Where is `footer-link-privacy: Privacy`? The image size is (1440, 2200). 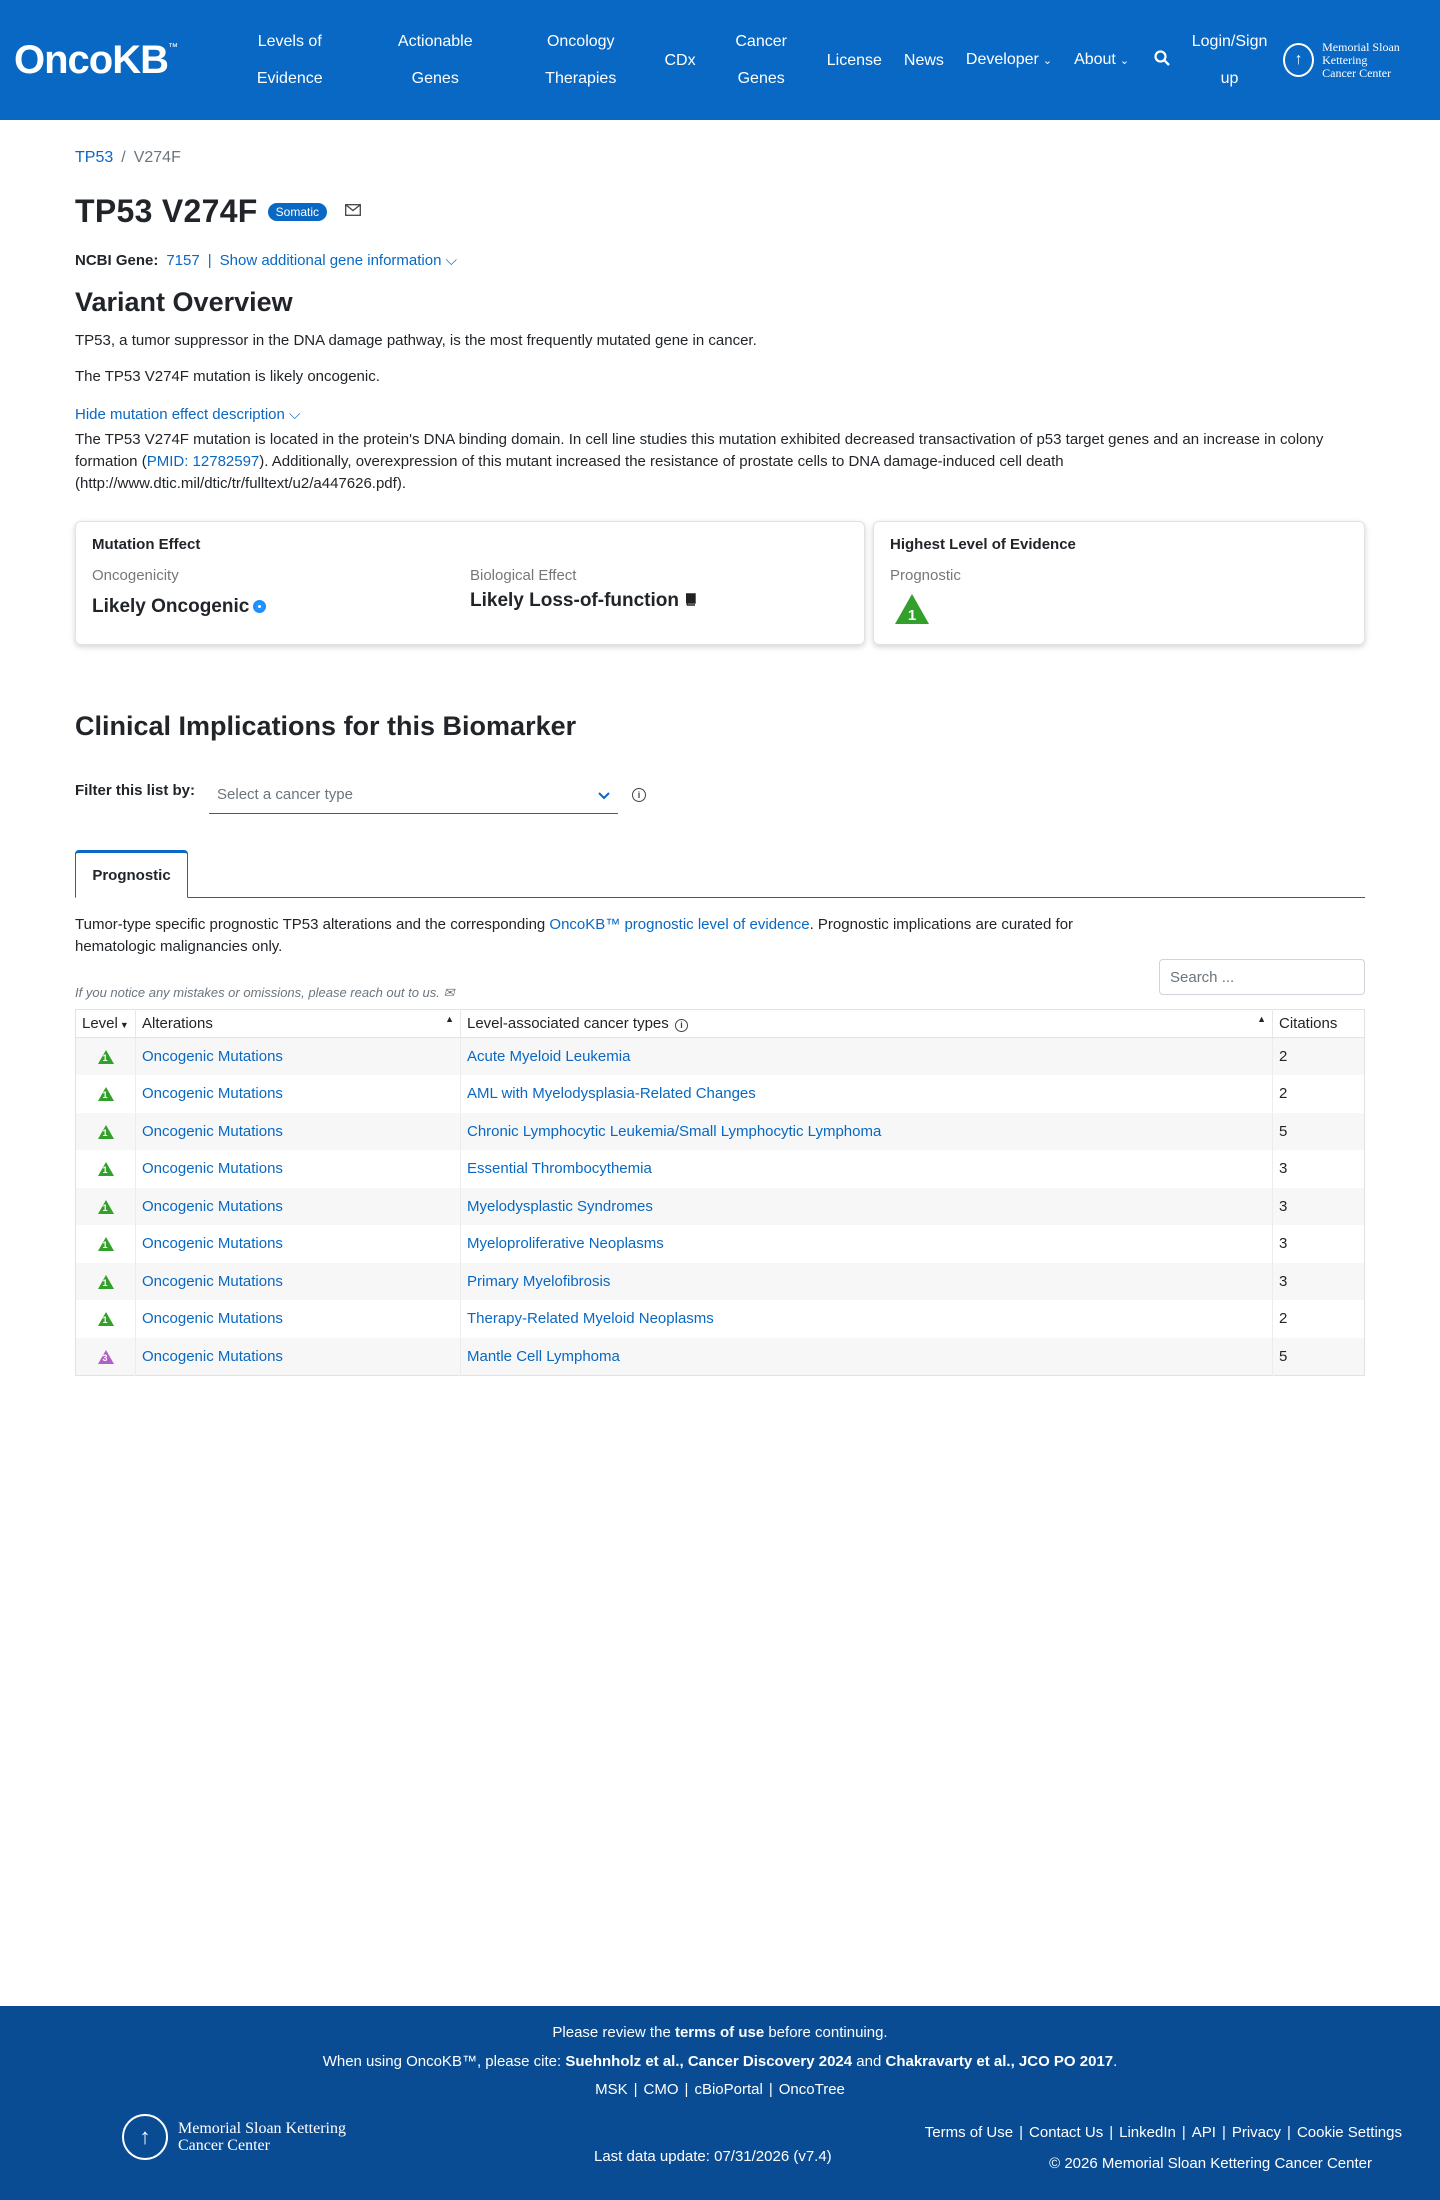
footer-link-privacy: Privacy is located at coordinates (1256, 2132).